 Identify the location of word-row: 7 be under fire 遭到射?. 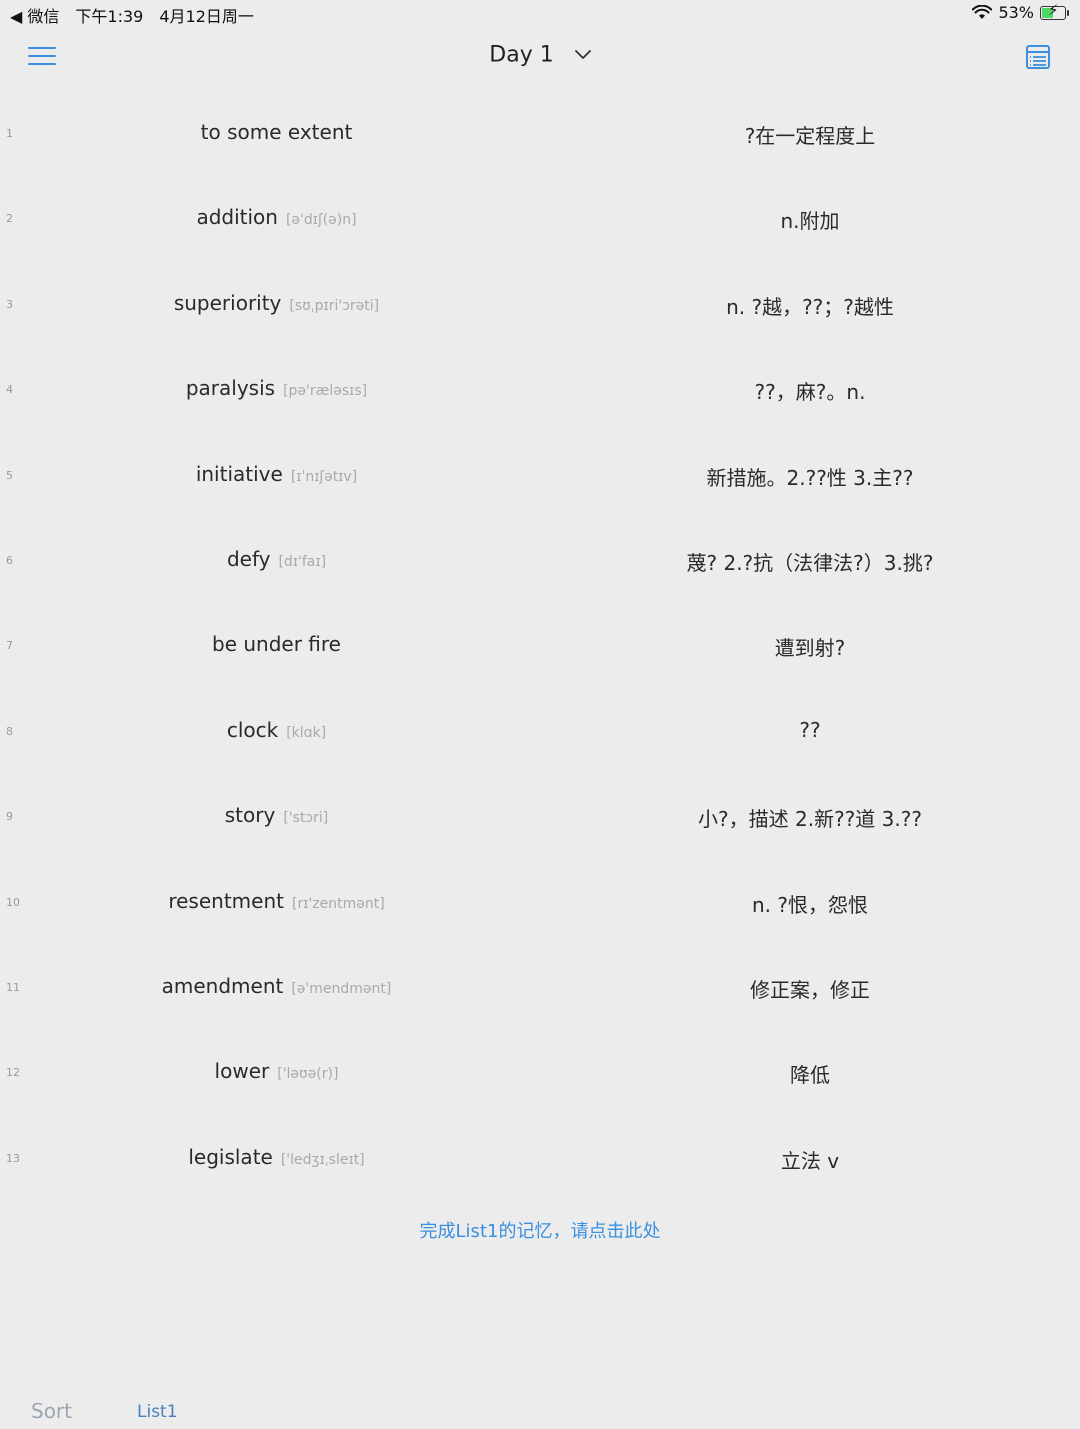
(540, 645).